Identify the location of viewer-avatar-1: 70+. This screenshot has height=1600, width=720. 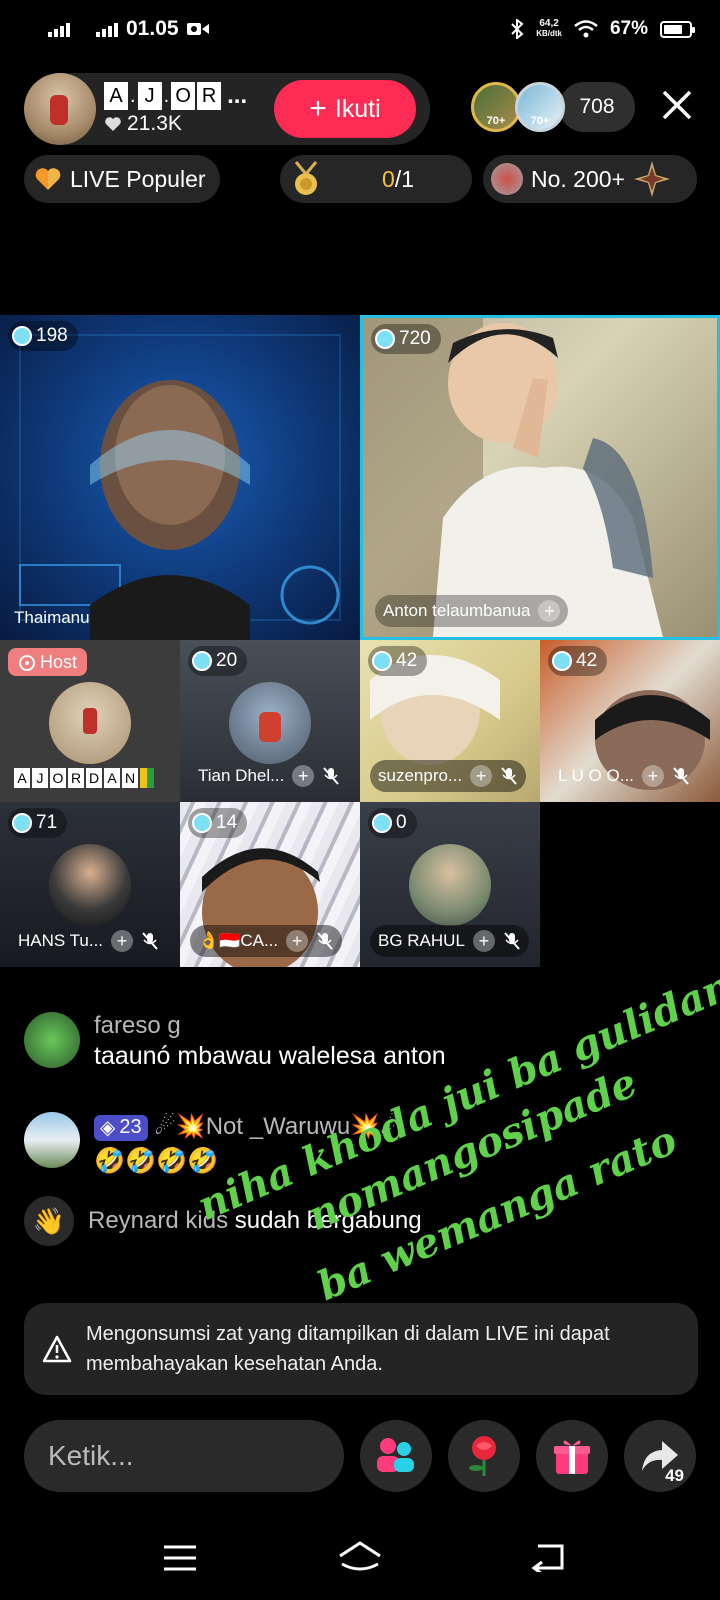
(496, 107).